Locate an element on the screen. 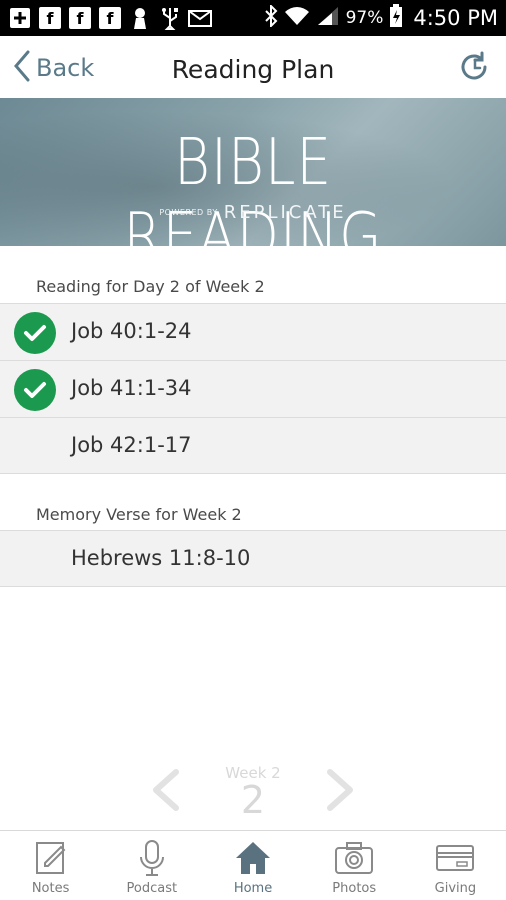 Image resolution: width=506 pixels, height=900 pixels. notes-icon is located at coordinates (51, 858).